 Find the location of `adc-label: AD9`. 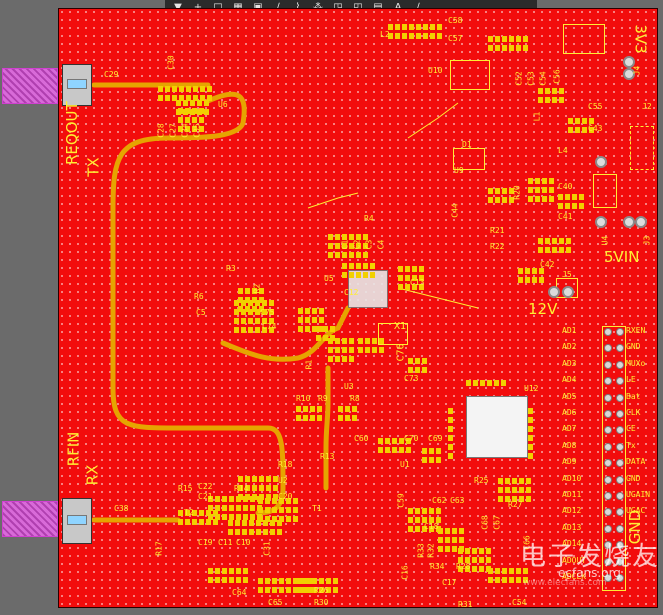

adc-label: AD9 is located at coordinates (569, 462).